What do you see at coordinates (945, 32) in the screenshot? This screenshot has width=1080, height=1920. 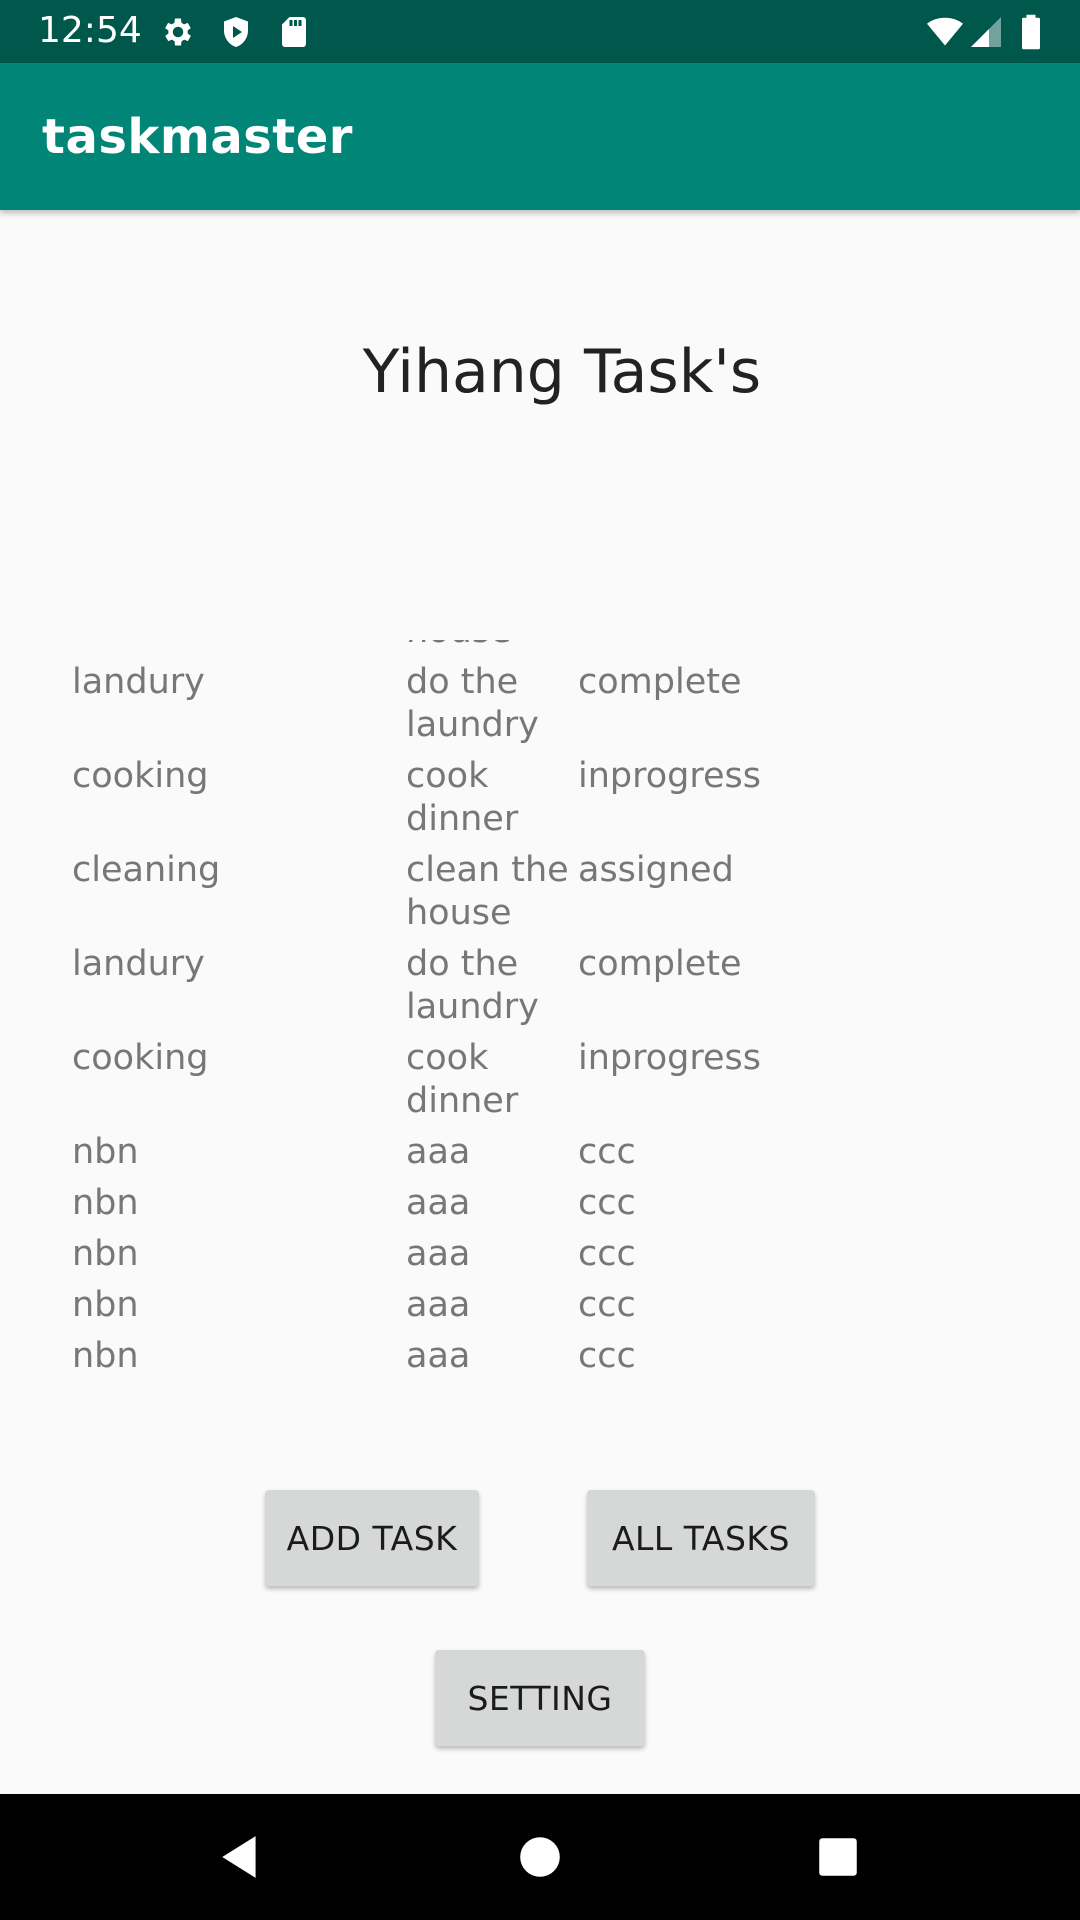 I see `wifi-icon` at bounding box center [945, 32].